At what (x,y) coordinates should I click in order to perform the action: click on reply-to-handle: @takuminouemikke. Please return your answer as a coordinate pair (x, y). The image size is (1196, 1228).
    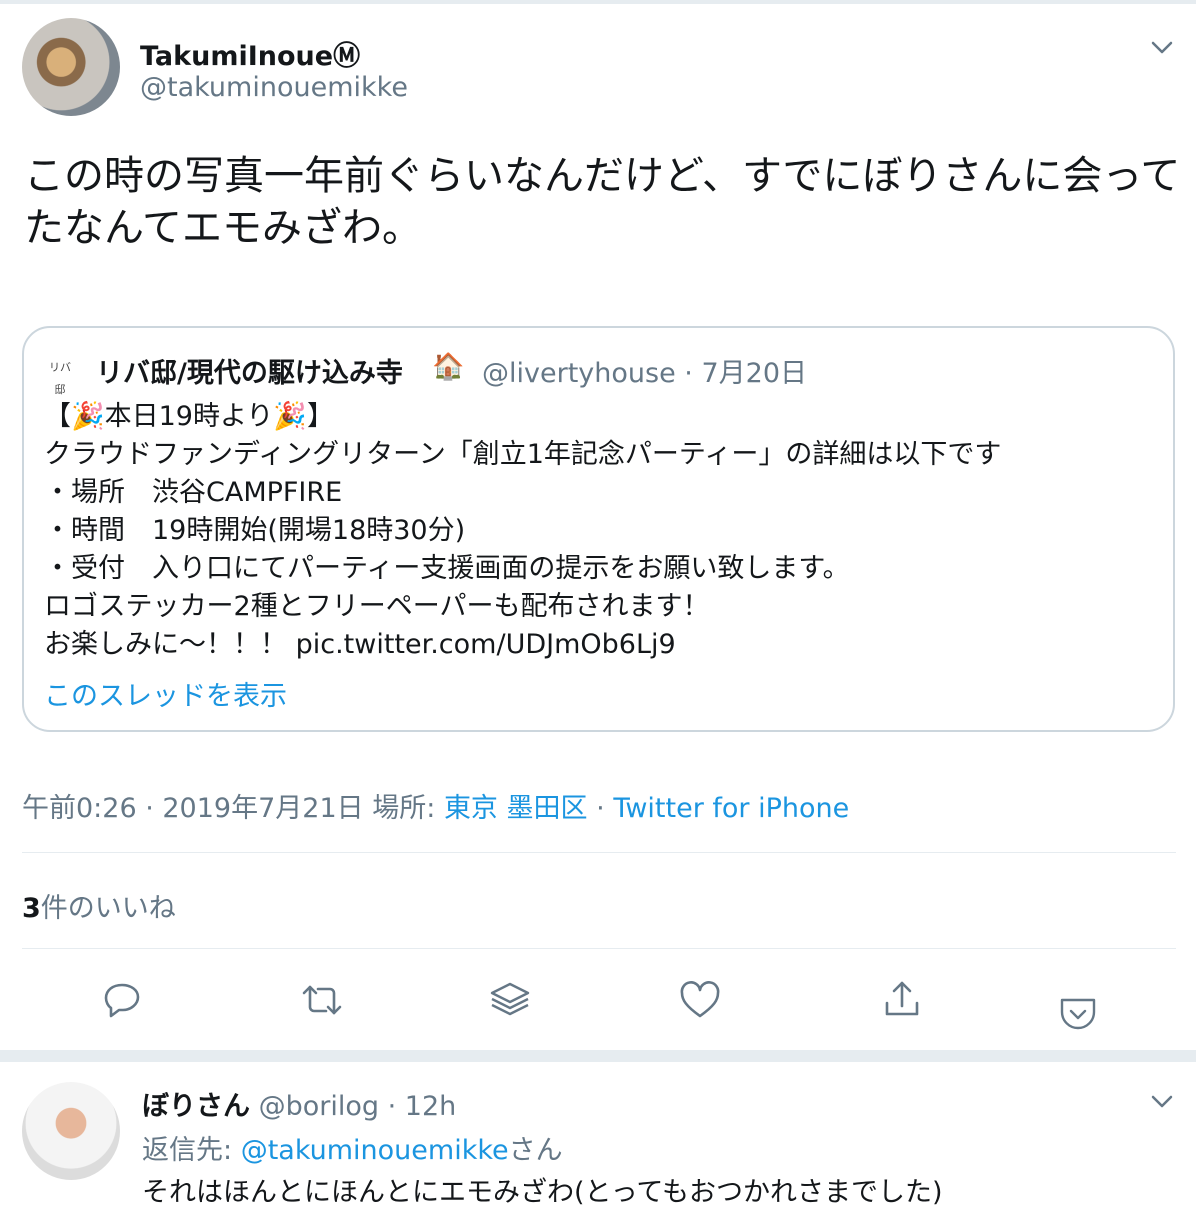
    Looking at the image, I should click on (375, 1150).